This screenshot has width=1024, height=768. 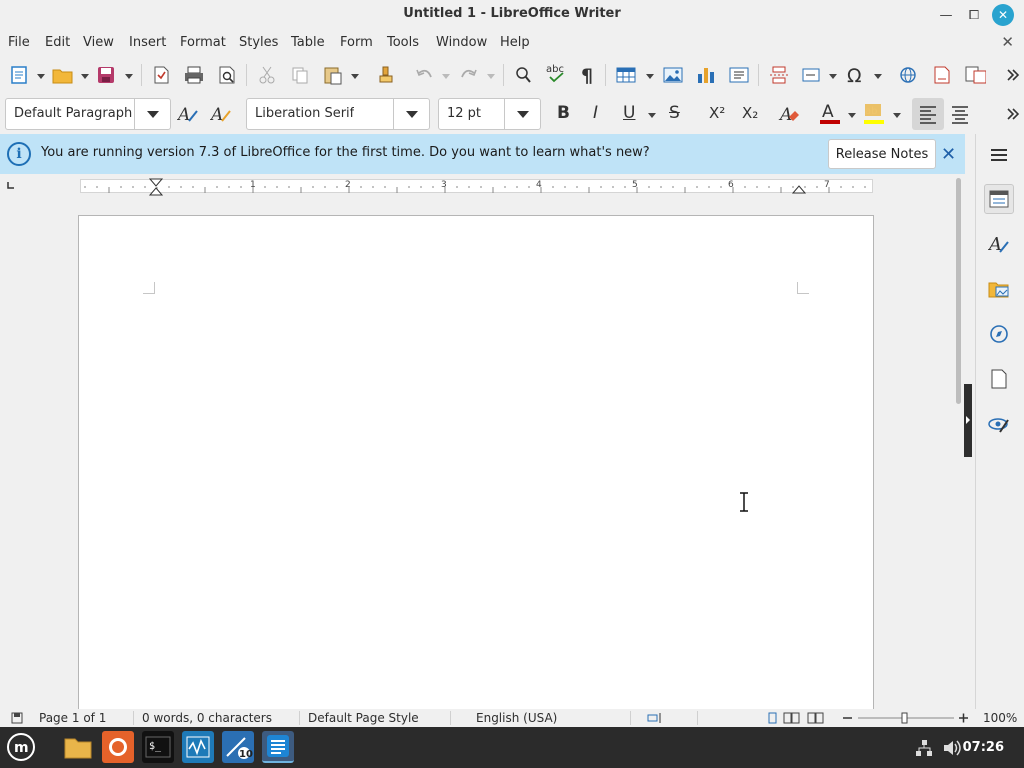 What do you see at coordinates (717, 113) in the screenshot?
I see `superscript-button: X²` at bounding box center [717, 113].